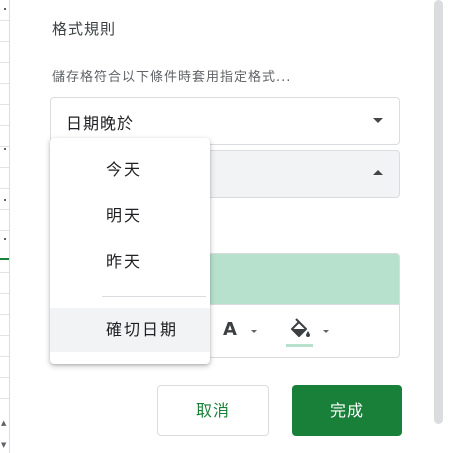 The image size is (450, 453). I want to click on fill-color-button, so click(308, 332).